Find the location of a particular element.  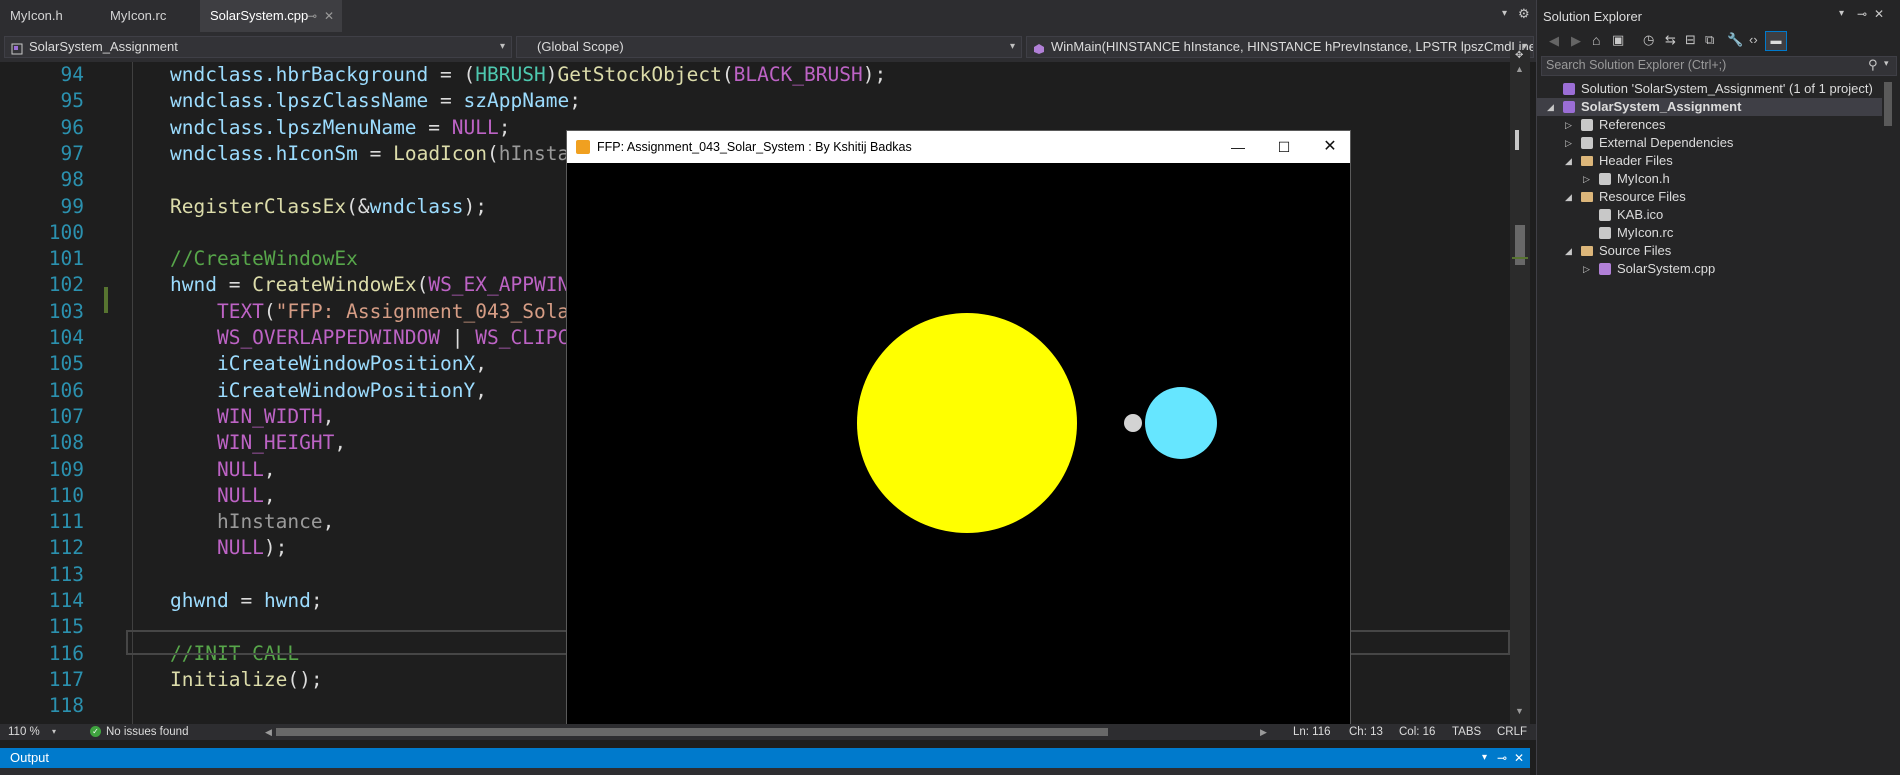

maximize-icon: ☐ is located at coordinates (1284, 147).